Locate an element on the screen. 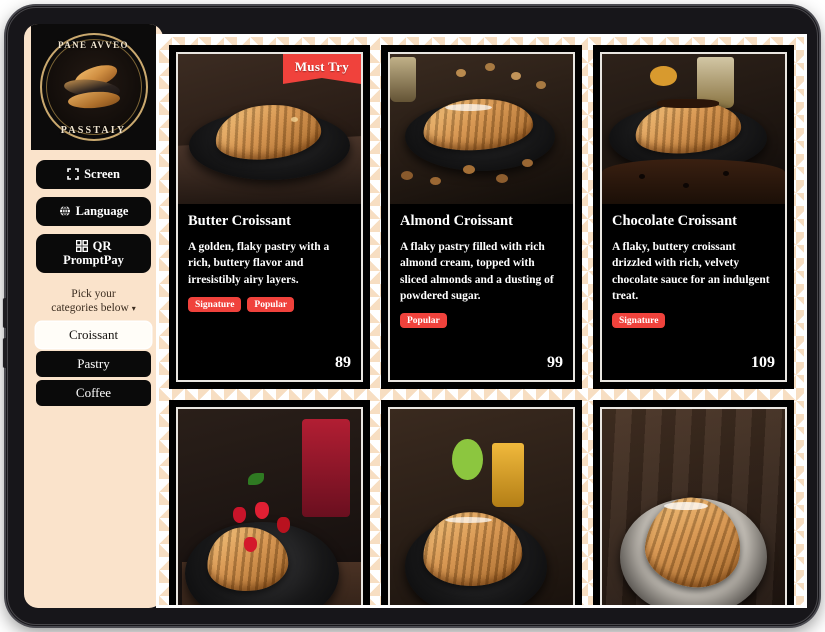 Image resolution: width=825 pixels, height=632 pixels. croissant-logo-icon is located at coordinates (94, 86).